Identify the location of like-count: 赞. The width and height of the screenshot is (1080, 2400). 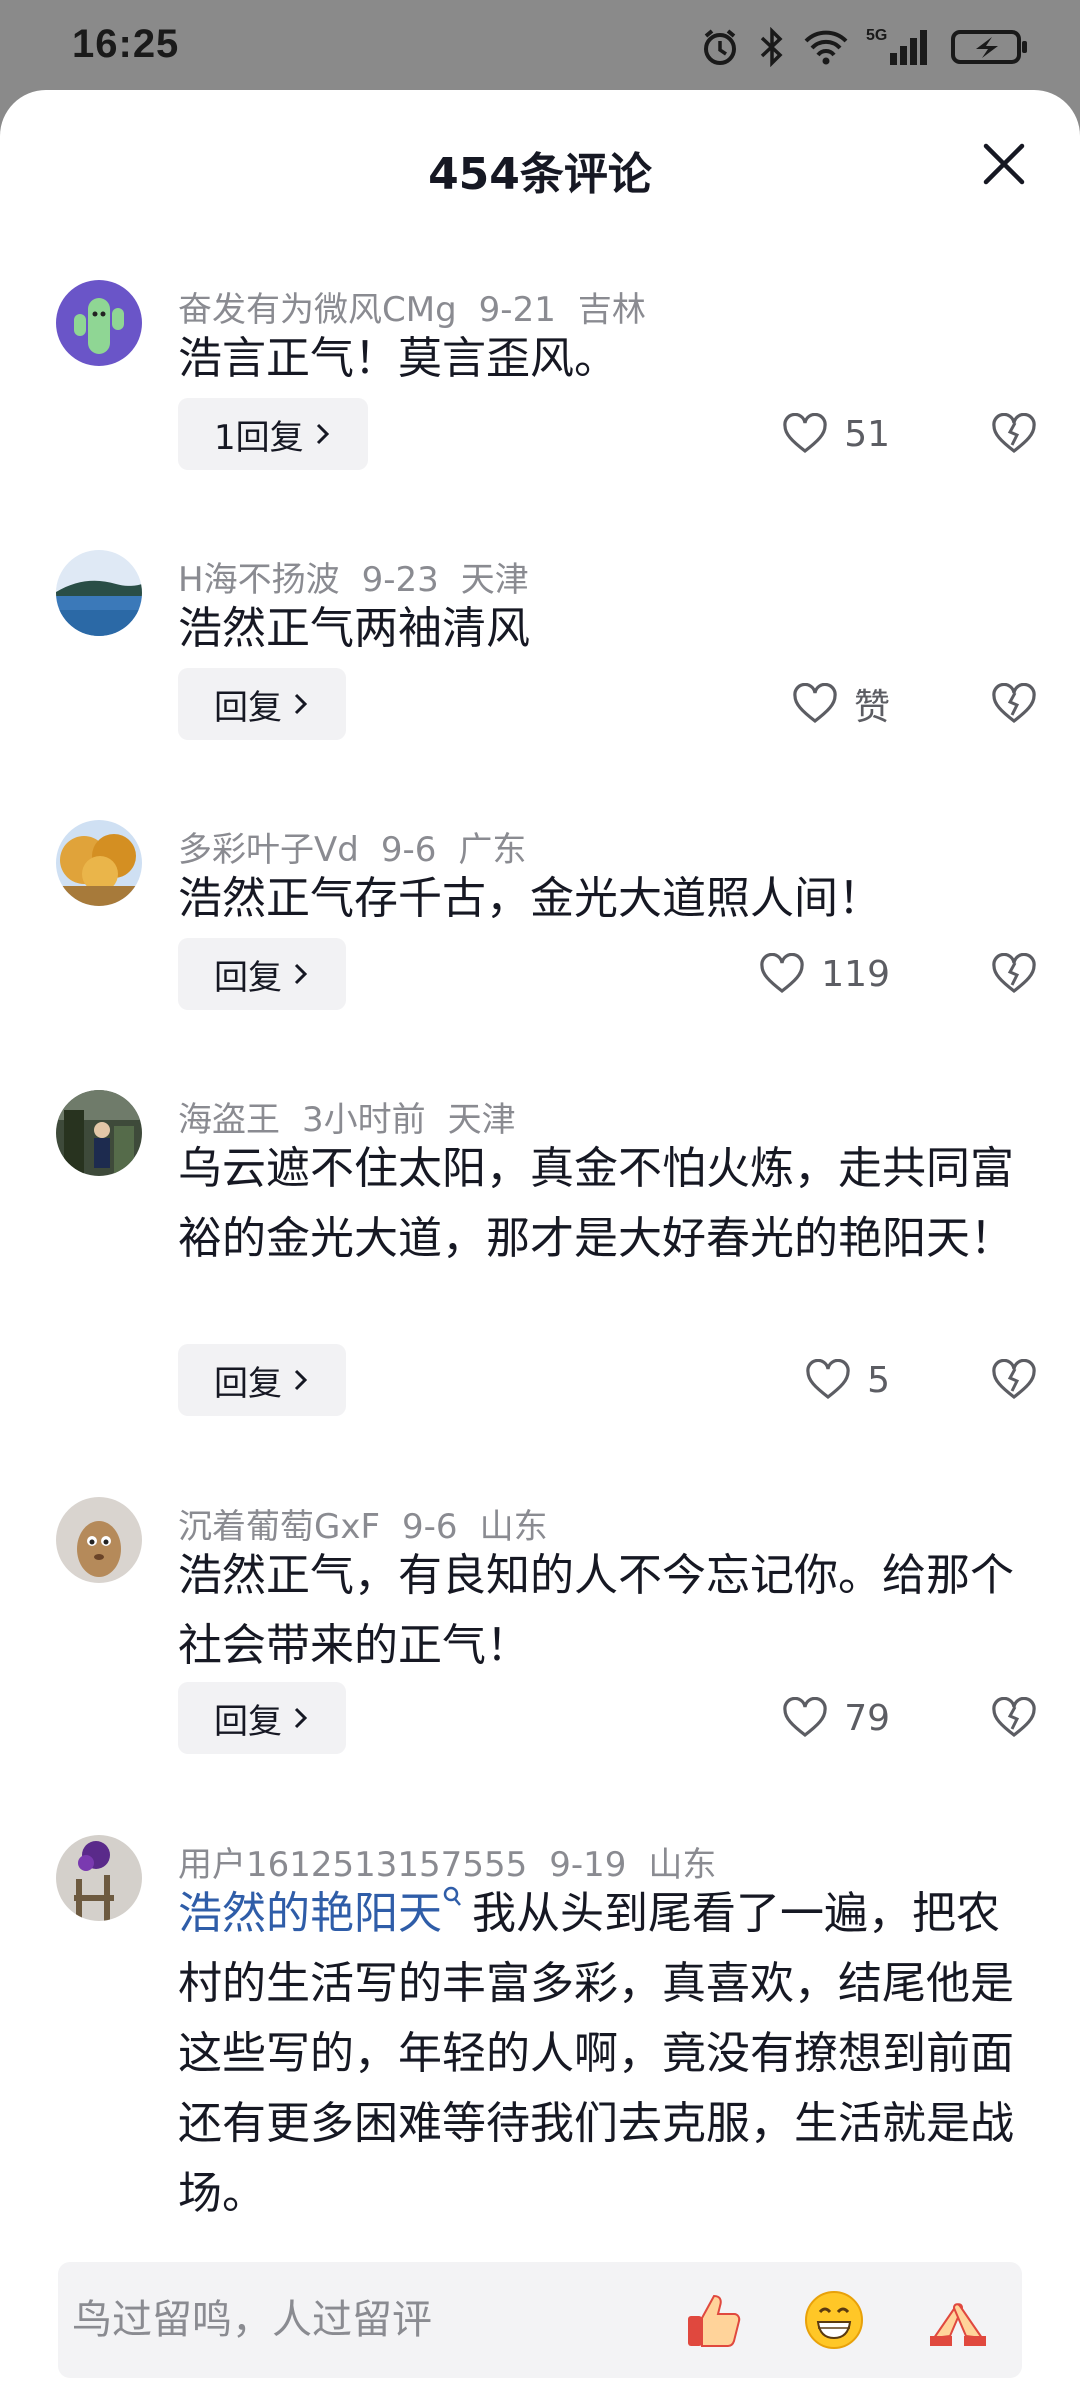
(871, 707).